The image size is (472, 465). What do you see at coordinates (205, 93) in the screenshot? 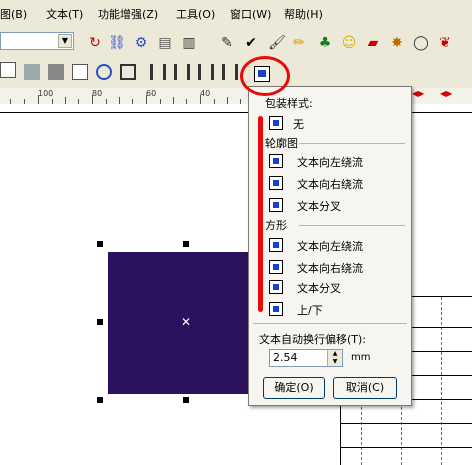
I see `ruler-label: 40` at bounding box center [205, 93].